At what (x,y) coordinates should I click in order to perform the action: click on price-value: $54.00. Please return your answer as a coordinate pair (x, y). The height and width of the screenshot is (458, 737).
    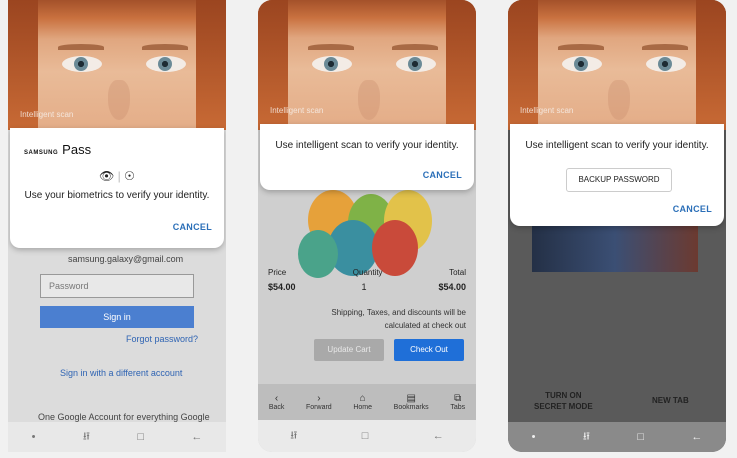
    Looking at the image, I should click on (282, 287).